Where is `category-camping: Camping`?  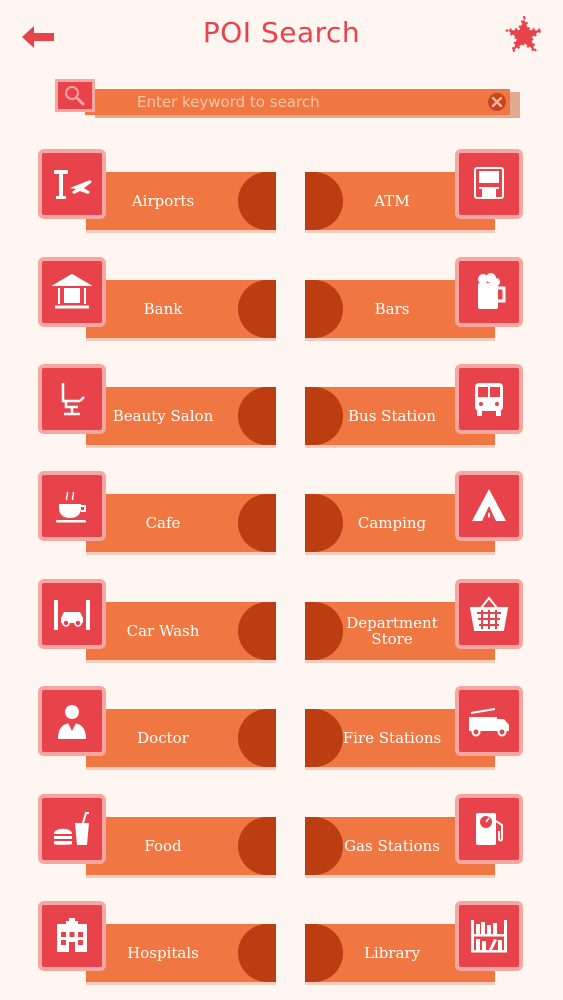 category-camping: Camping is located at coordinates (415, 514).